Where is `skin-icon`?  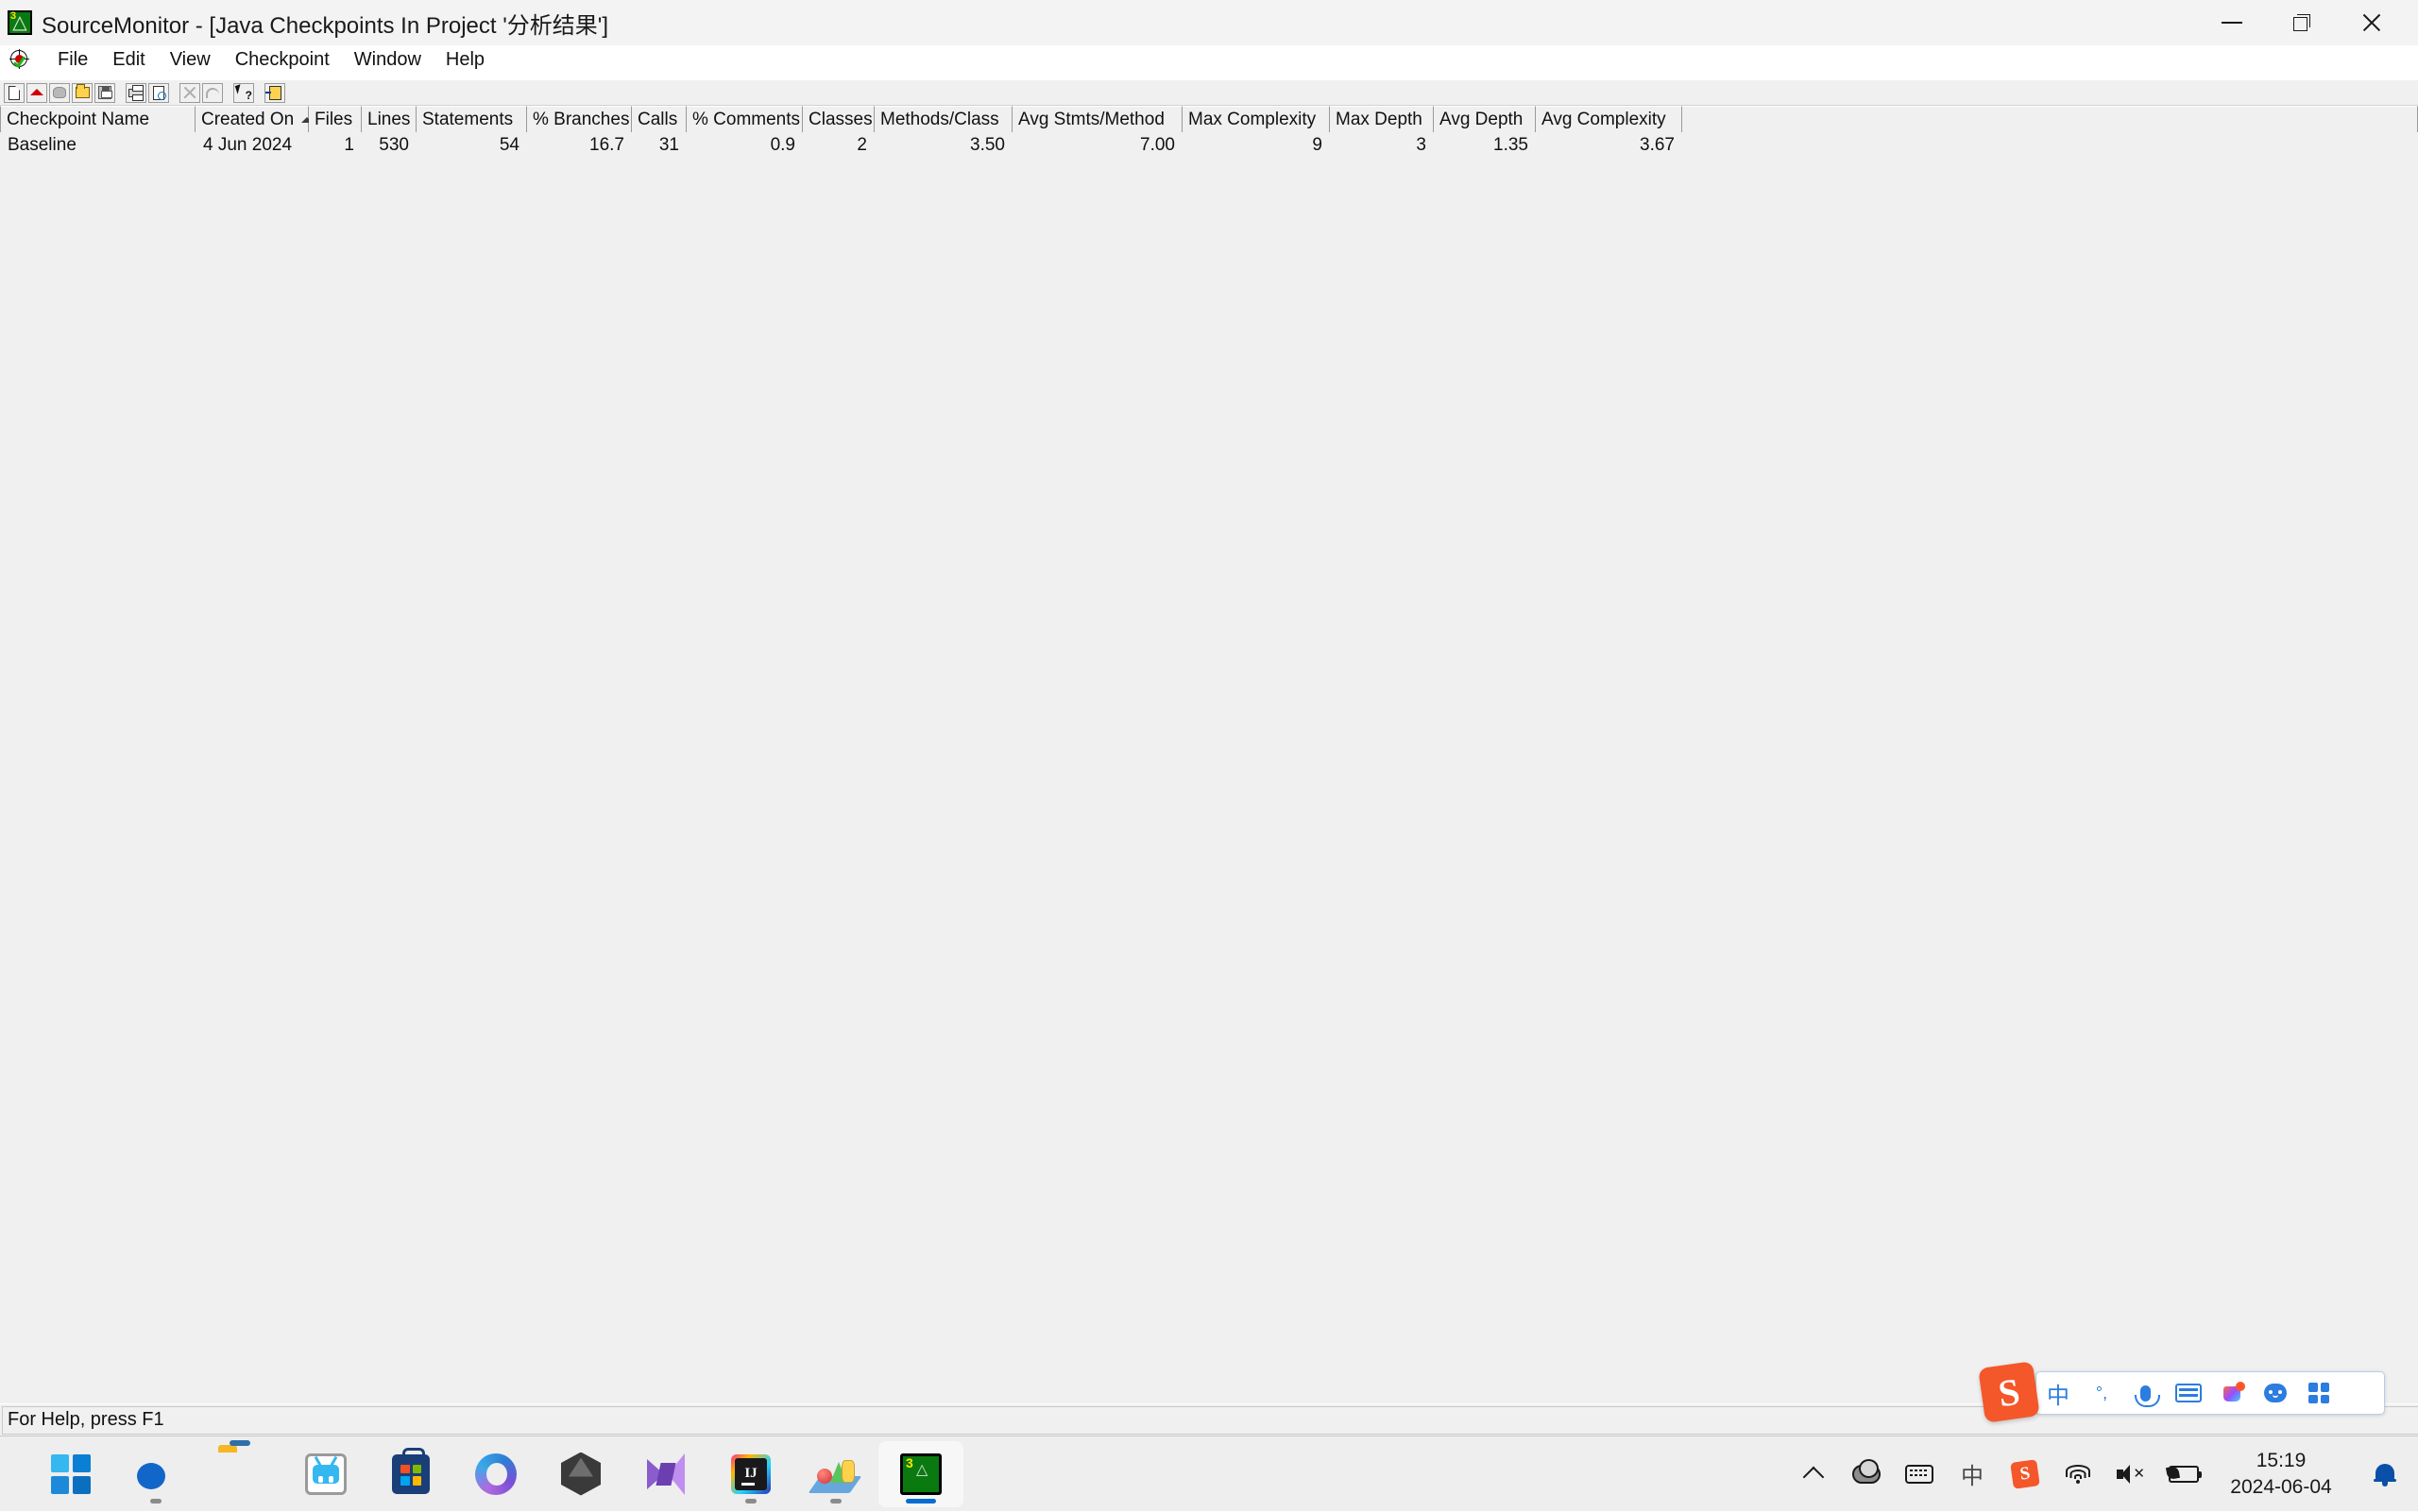
skin-icon is located at coordinates (2233, 1392).